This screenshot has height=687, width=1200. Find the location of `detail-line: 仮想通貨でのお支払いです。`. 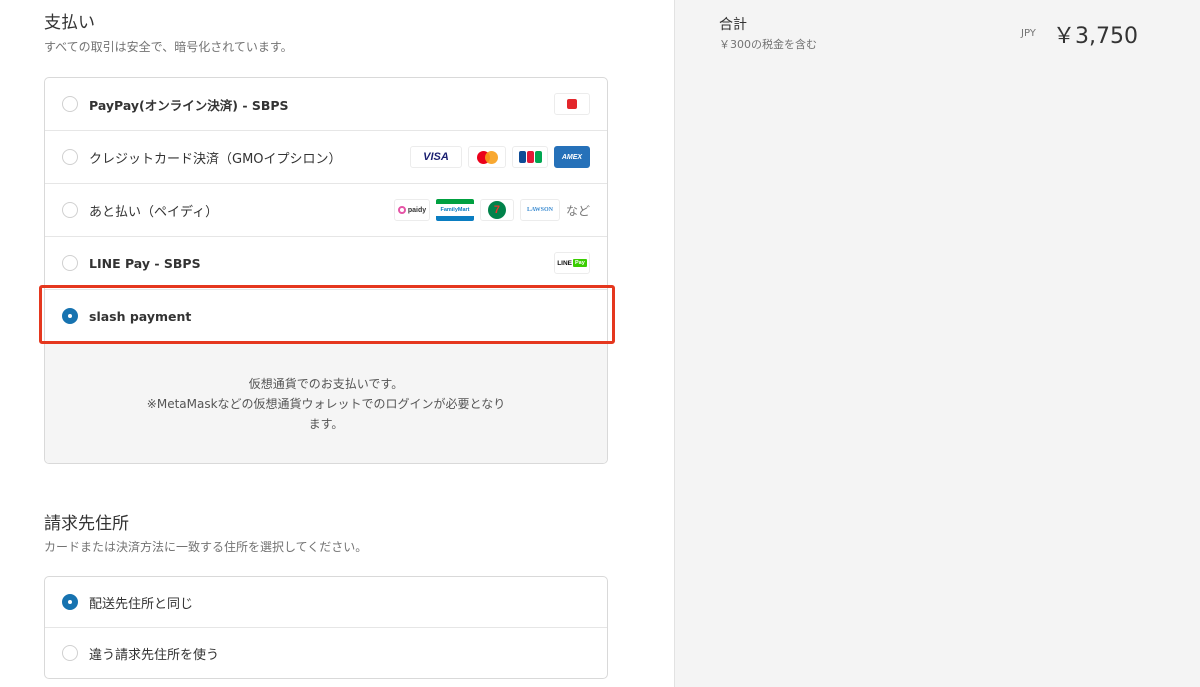

detail-line: 仮想通貨でのお支払いです。 is located at coordinates (326, 383).